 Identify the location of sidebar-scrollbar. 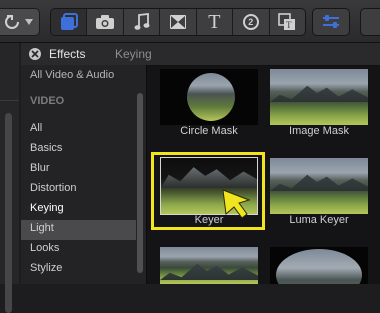
(140, 183).